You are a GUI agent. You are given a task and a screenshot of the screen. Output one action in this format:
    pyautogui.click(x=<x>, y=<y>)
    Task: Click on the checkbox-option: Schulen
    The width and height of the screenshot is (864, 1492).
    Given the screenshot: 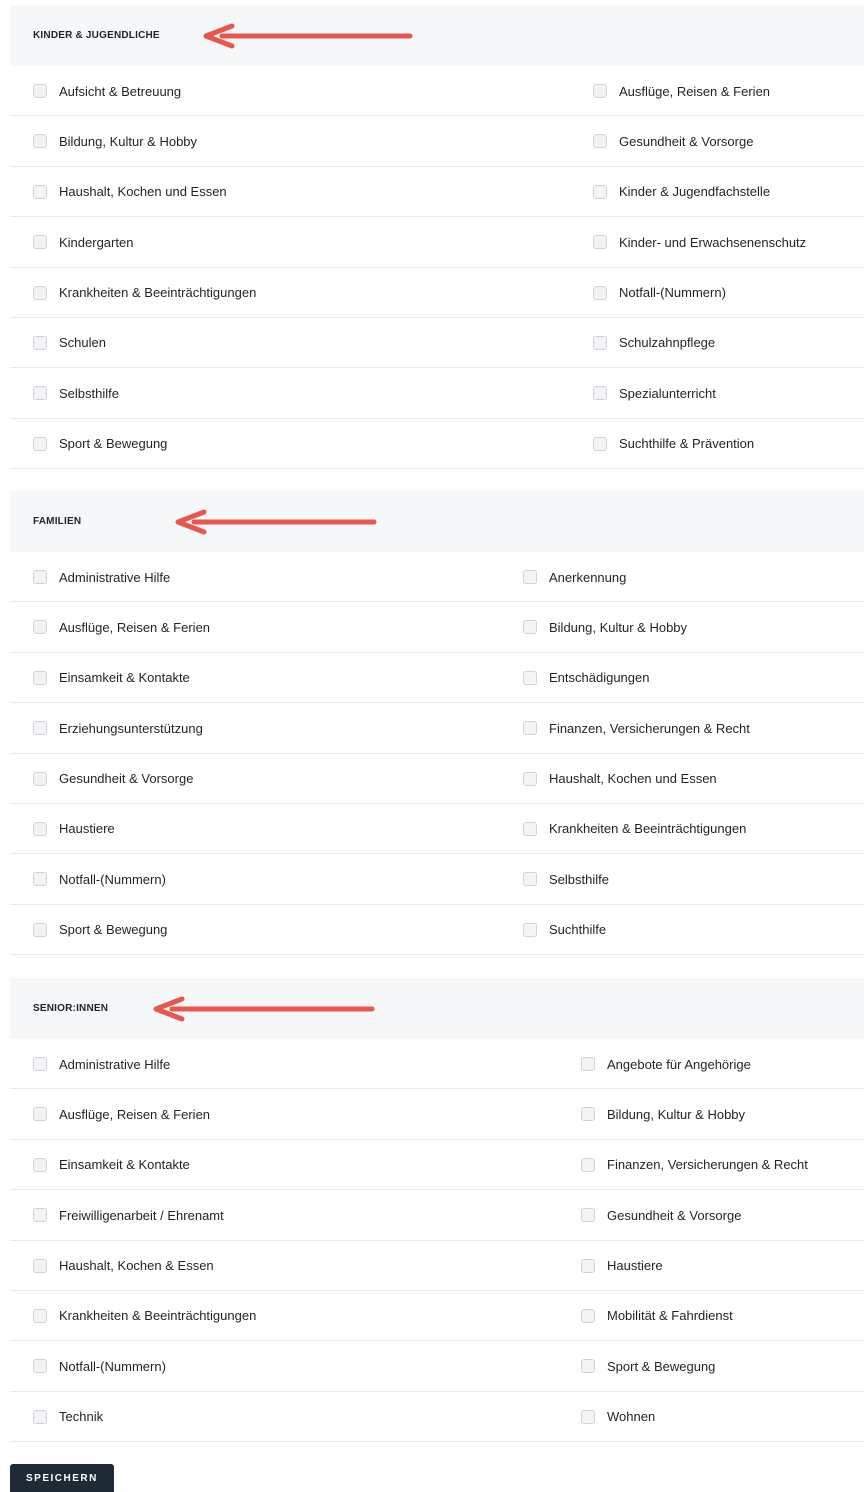 What is the action you would take?
    pyautogui.click(x=69, y=343)
    